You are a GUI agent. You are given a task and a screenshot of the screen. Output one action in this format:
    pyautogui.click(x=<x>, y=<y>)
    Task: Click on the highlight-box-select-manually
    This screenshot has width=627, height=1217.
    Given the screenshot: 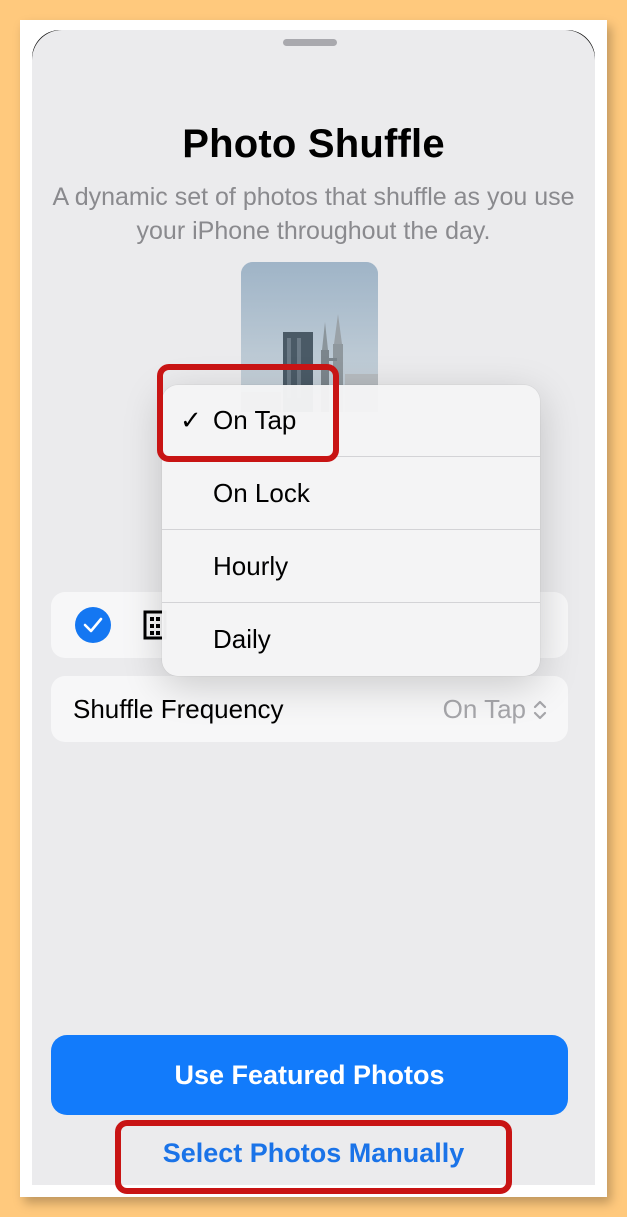 What is the action you would take?
    pyautogui.click(x=313, y=1157)
    